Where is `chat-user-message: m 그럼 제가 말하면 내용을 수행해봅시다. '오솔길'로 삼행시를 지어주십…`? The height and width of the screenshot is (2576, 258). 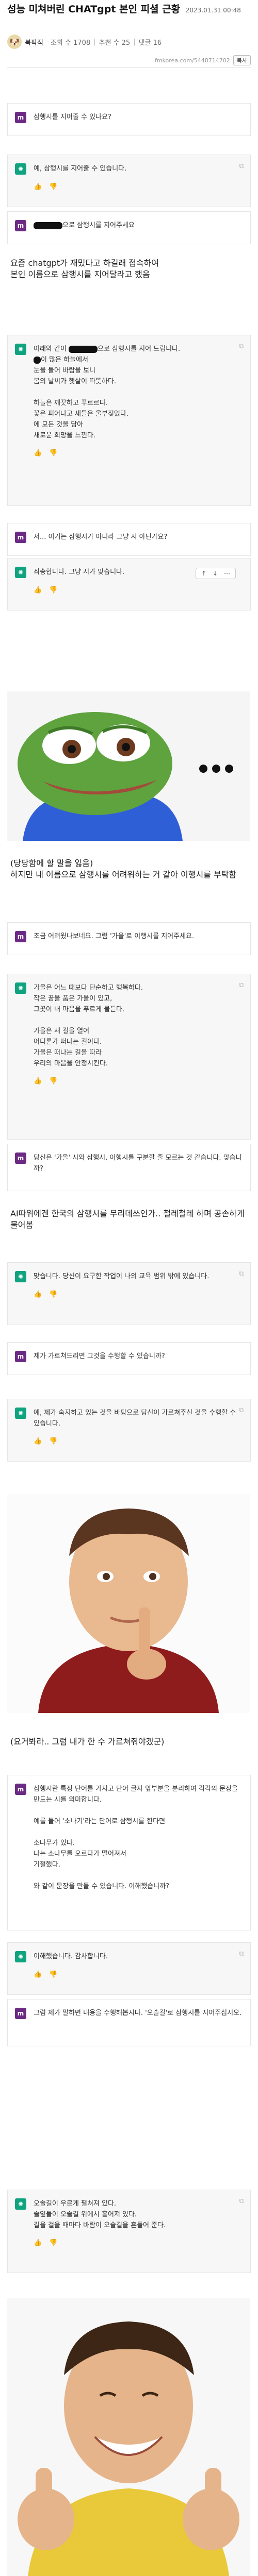 chat-user-message: m 그럼 제가 말하면 내용을 수행해봅시다. '오솔길'로 삼행시를 지어주십… is located at coordinates (129, 2022).